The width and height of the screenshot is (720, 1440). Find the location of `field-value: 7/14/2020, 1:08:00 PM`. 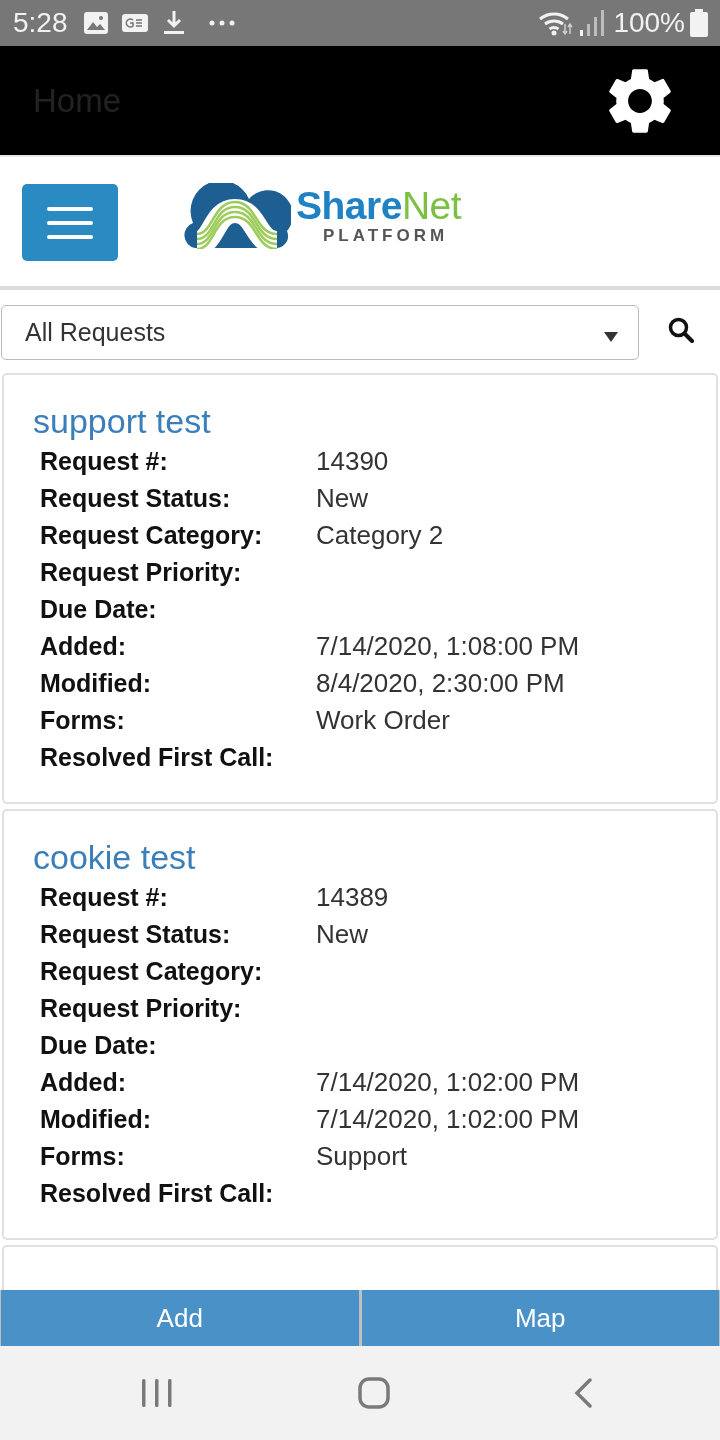

field-value: 7/14/2020, 1:08:00 PM is located at coordinates (448, 646).